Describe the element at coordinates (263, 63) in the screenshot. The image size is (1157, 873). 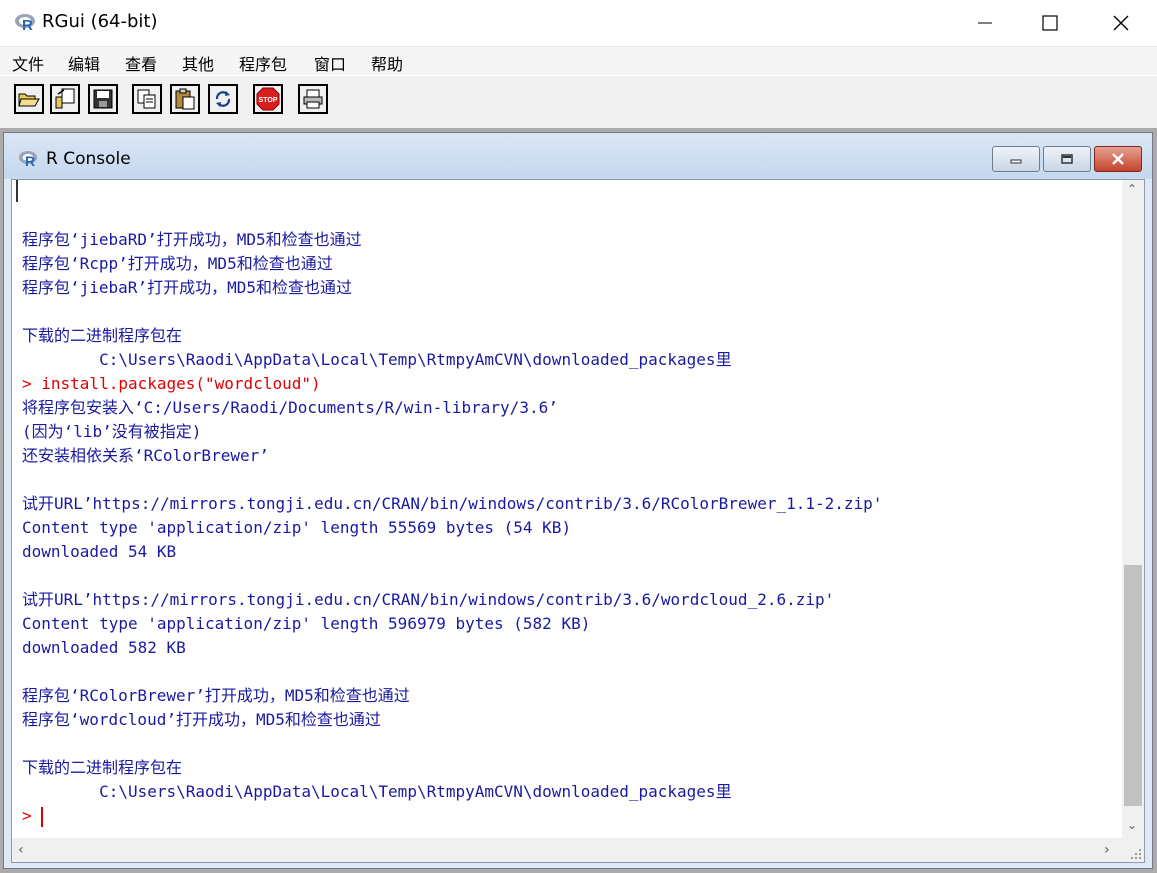
I see `menu-packages: 程序包` at that location.